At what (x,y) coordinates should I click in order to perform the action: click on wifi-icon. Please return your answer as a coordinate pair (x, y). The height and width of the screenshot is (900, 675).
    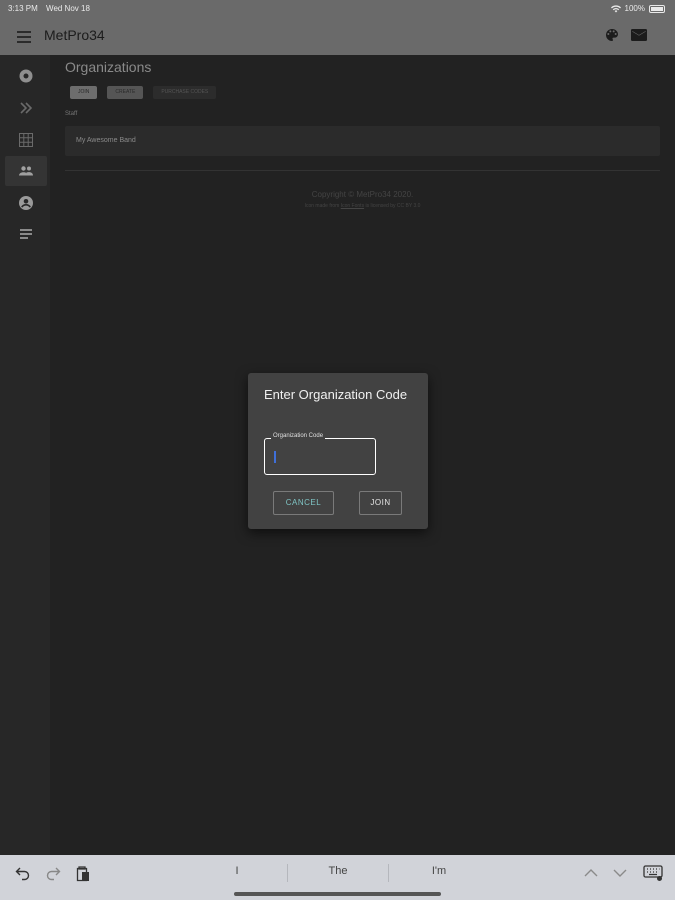
    Looking at the image, I should click on (615, 8).